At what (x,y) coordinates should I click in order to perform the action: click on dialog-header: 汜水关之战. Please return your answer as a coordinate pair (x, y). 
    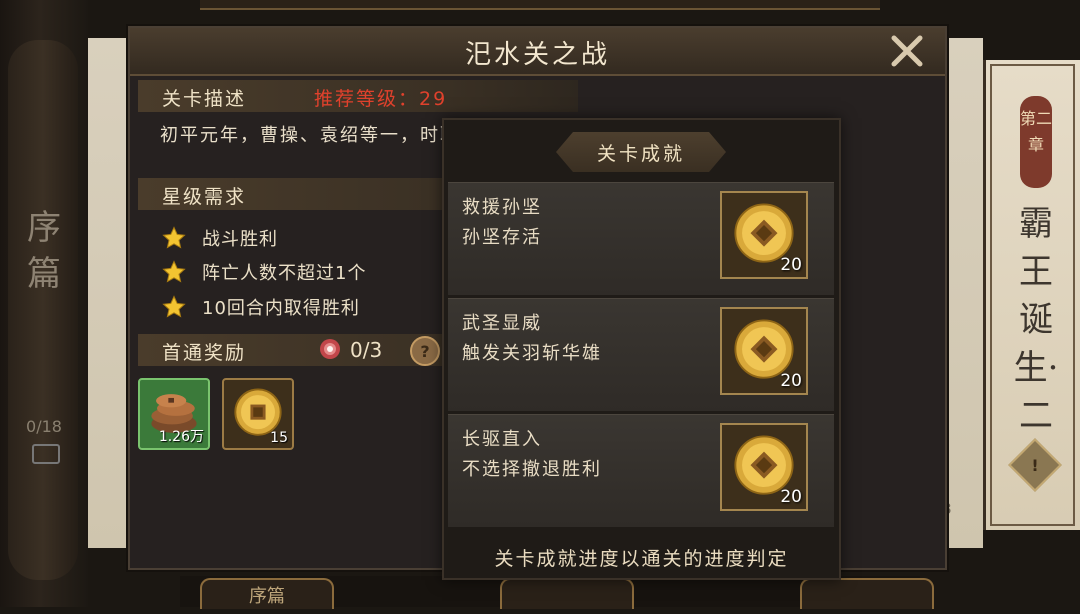
    Looking at the image, I should click on (537, 52).